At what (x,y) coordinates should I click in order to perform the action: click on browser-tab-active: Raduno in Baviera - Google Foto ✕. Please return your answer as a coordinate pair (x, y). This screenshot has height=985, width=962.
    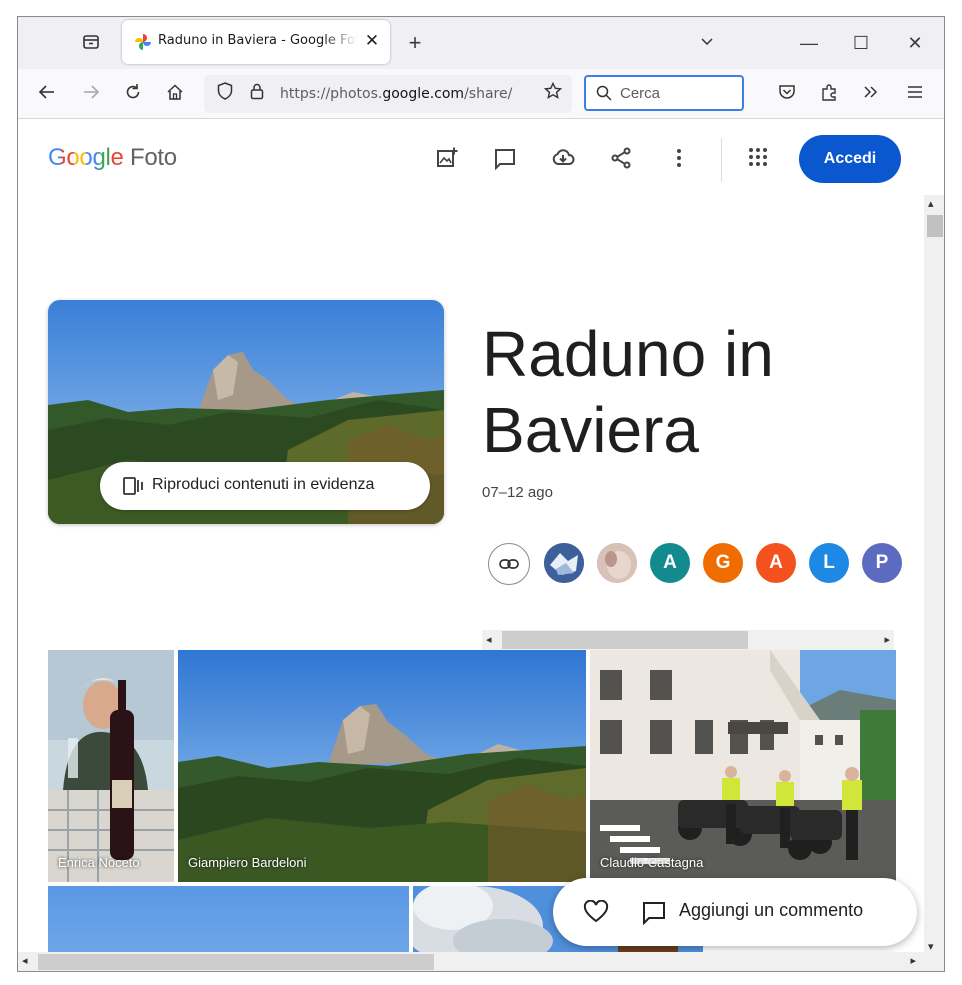
    Looking at the image, I should click on (256, 42).